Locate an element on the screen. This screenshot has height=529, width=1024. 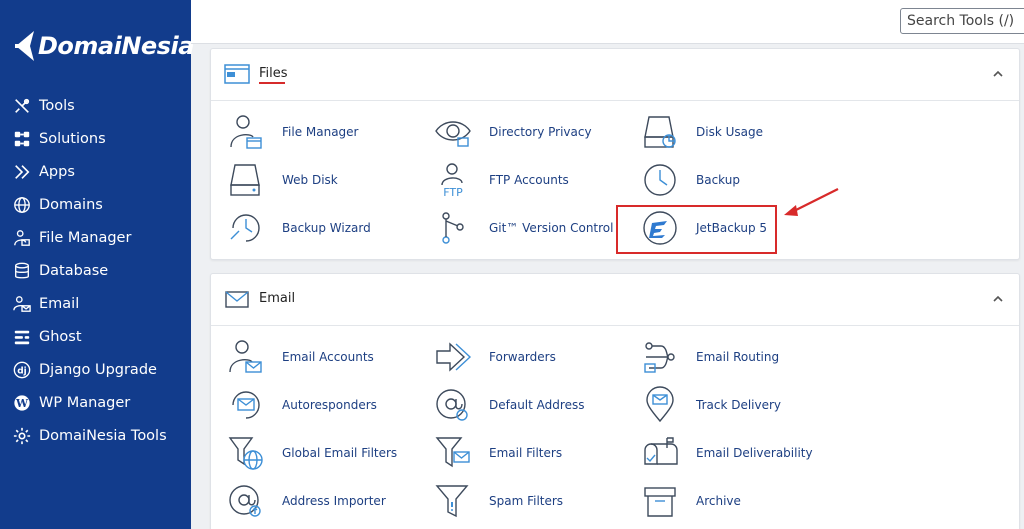
email-panel-header: Email is located at coordinates (615, 300).